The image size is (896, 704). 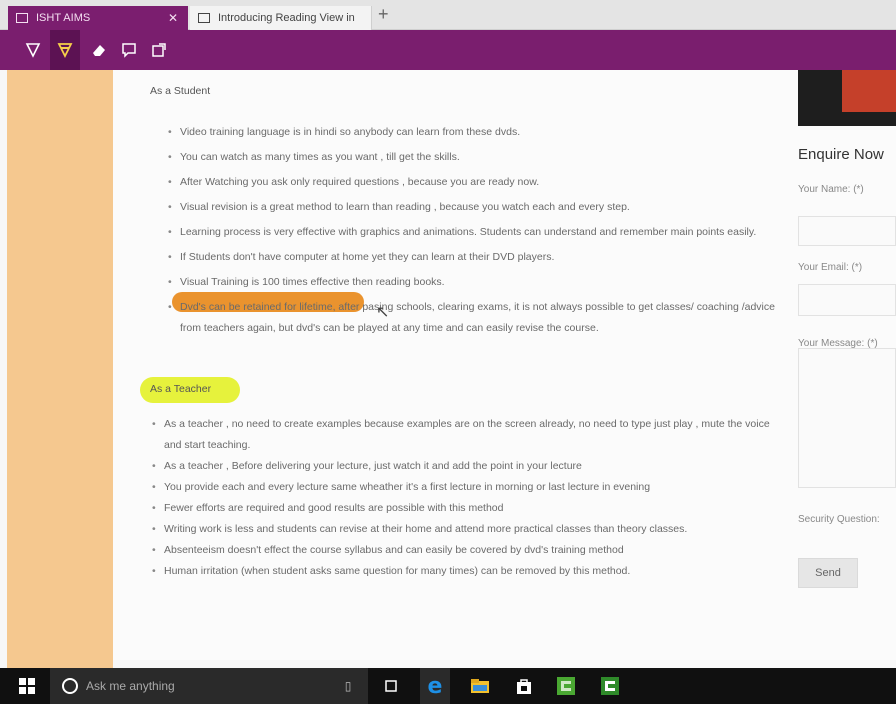 What do you see at coordinates (27, 686) in the screenshot?
I see `windows-start-icon` at bounding box center [27, 686].